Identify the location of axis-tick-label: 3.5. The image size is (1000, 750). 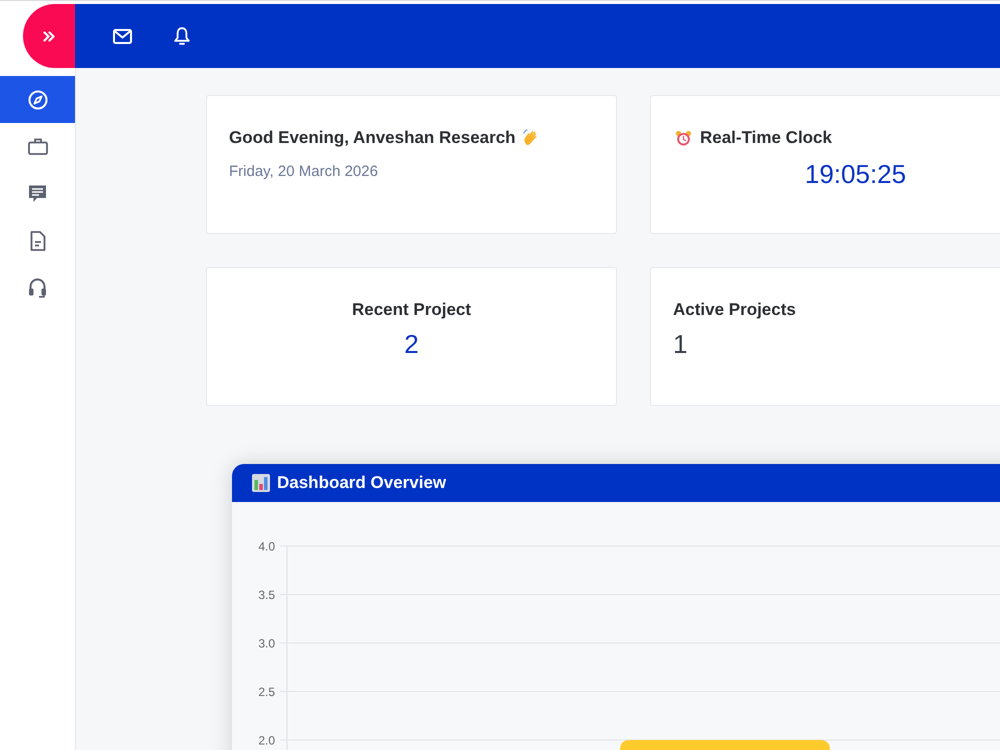
(266, 595).